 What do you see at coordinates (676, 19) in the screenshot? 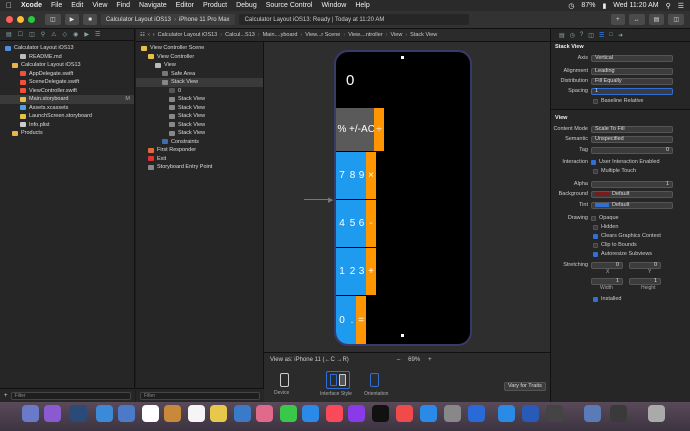
I see `toggle-inspector-button: ◫` at bounding box center [676, 19].